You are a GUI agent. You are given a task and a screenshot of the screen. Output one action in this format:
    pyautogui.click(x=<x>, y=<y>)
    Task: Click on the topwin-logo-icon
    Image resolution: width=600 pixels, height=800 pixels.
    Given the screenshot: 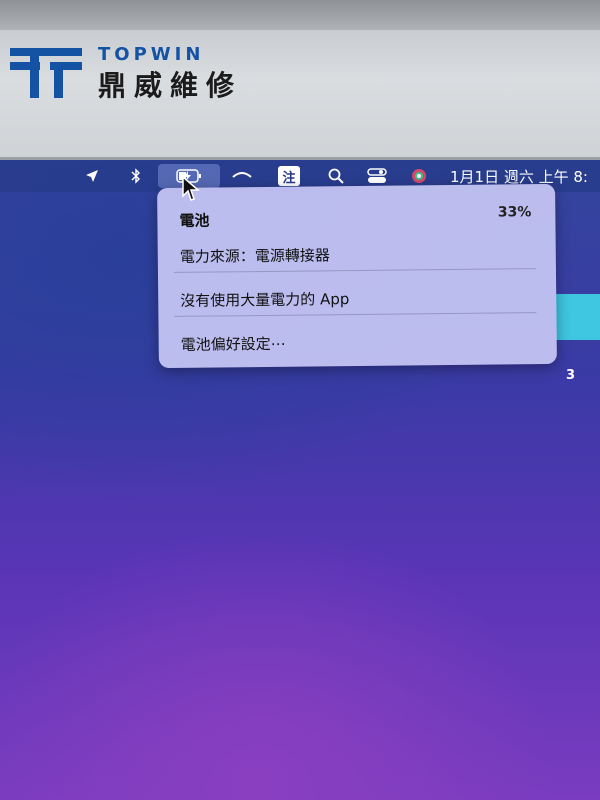 What is the action you would take?
    pyautogui.click(x=46, y=73)
    